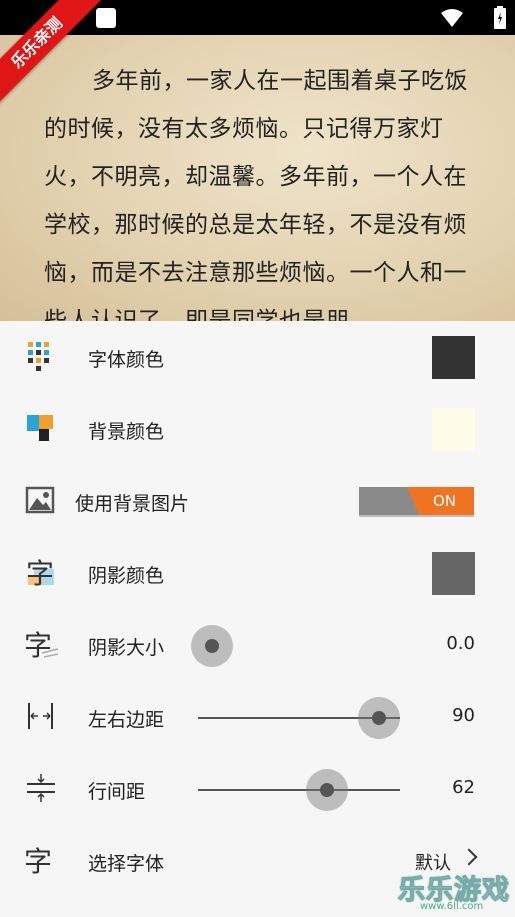 Image resolution: width=515 pixels, height=917 pixels. What do you see at coordinates (132, 504) in the screenshot?
I see `bg-image-label: 使用背景图片` at bounding box center [132, 504].